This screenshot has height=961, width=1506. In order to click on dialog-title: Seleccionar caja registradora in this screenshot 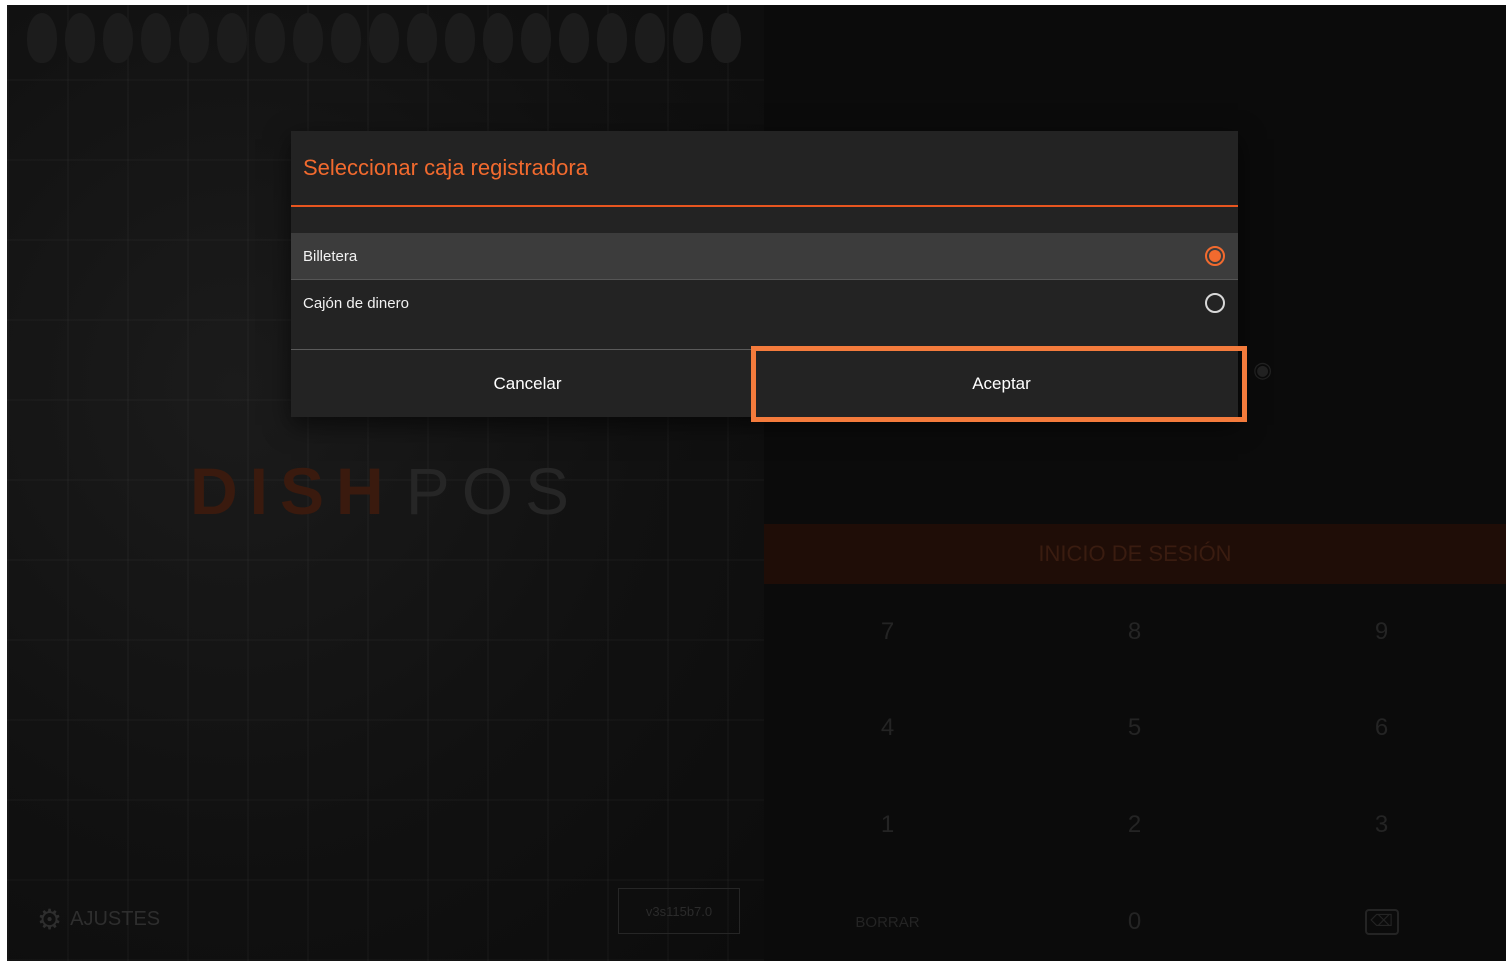, I will do `click(445, 167)`.